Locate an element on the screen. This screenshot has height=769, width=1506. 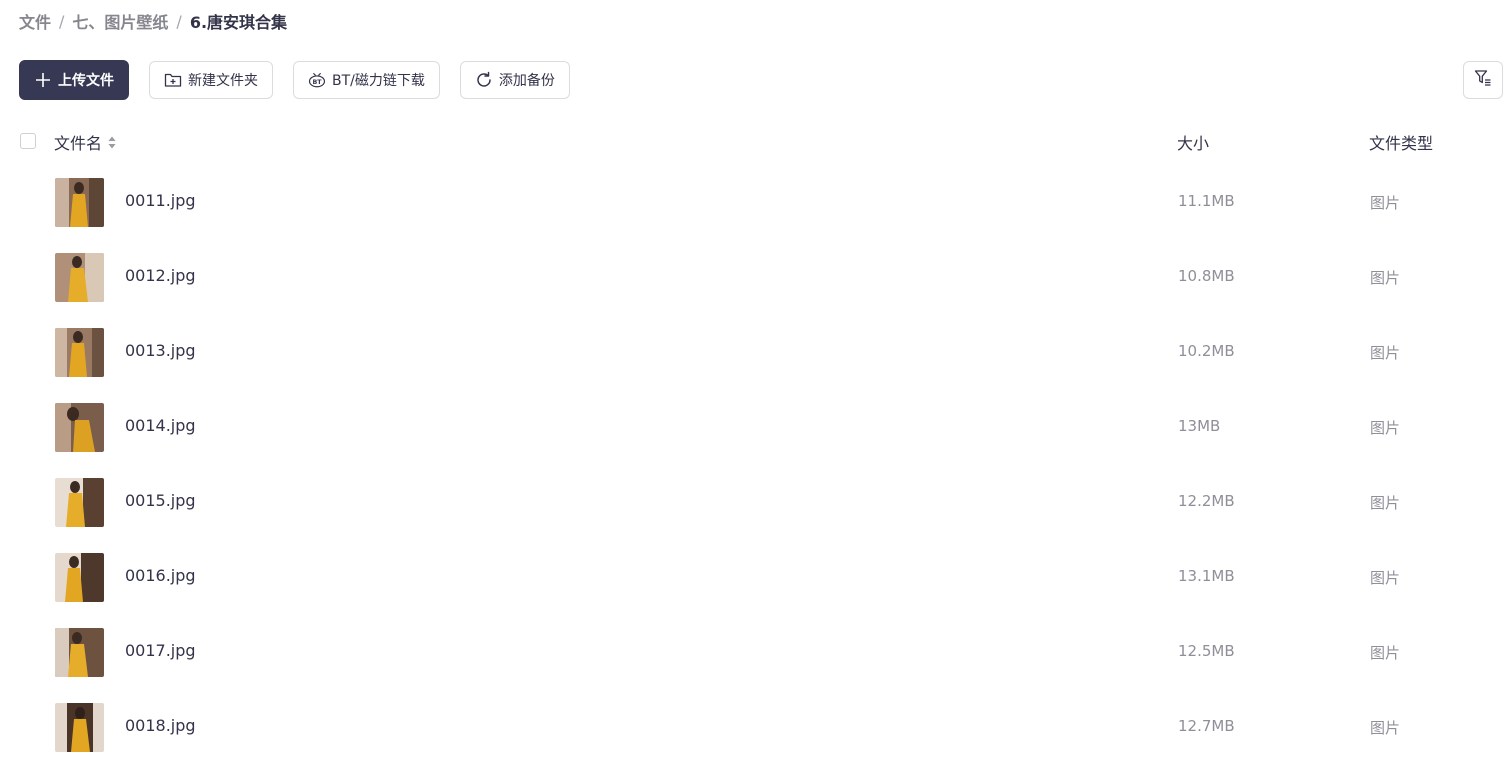
file-name: 0016.jpg is located at coordinates (160, 575).